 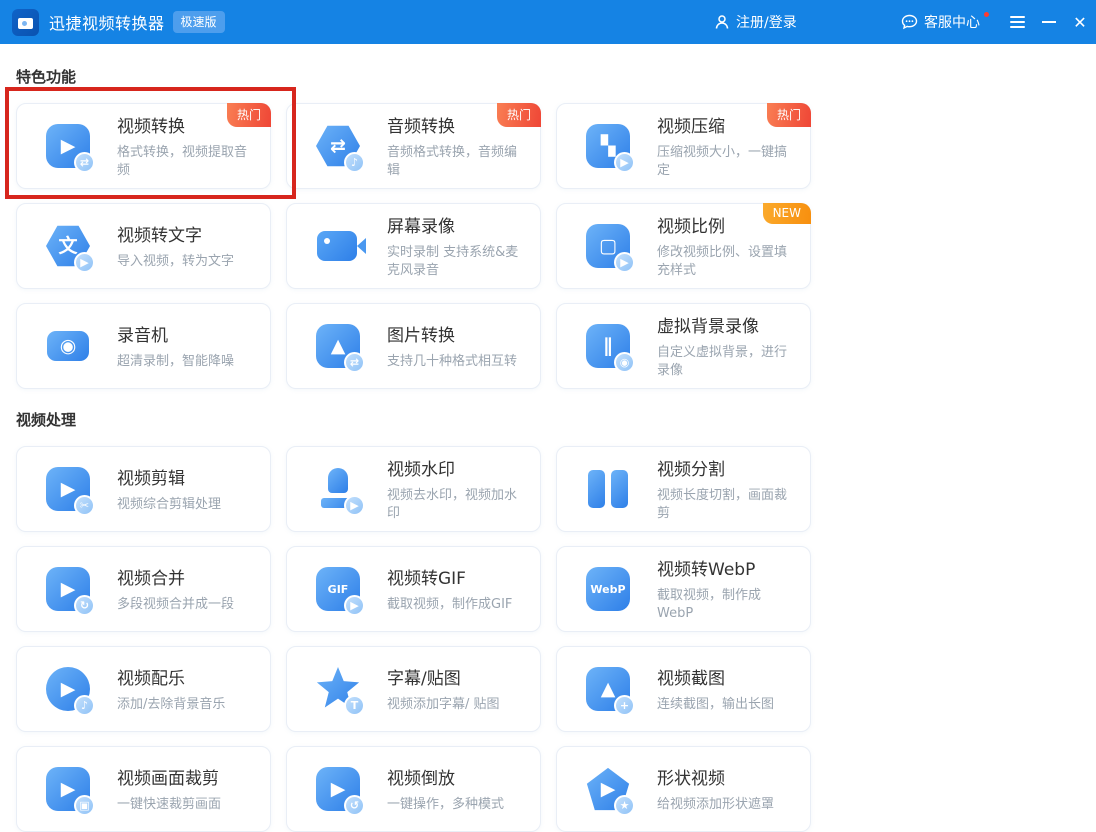 I want to click on video-to-text-icon: 文 ▶, so click(x=69, y=247).